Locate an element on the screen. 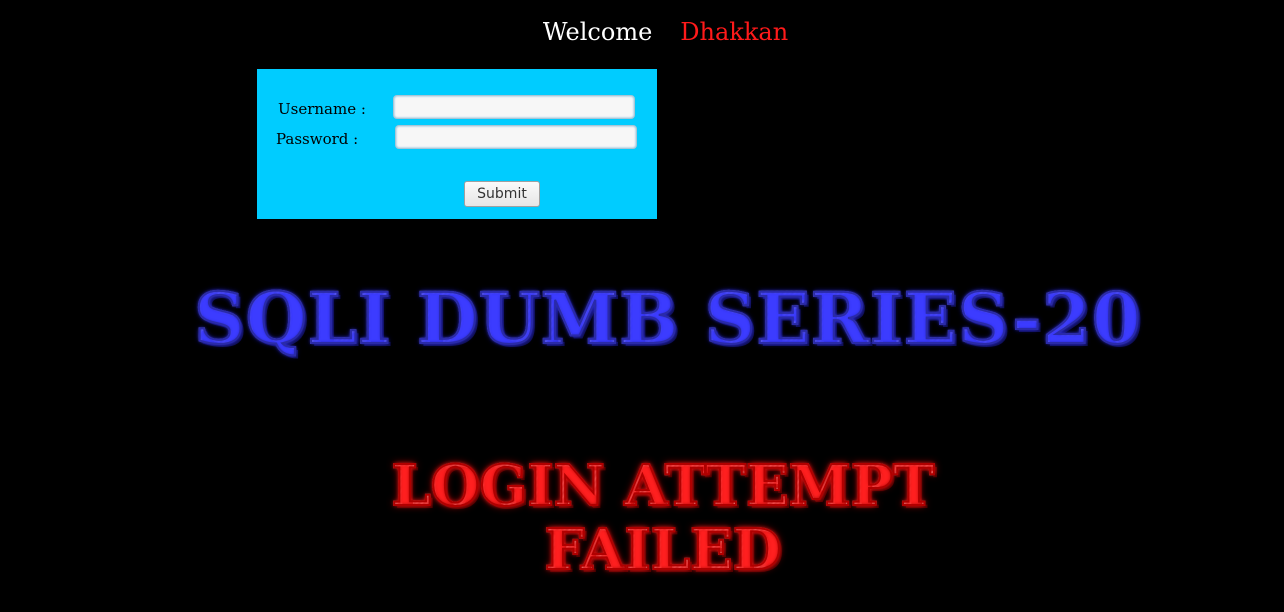  password-input is located at coordinates (516, 137).